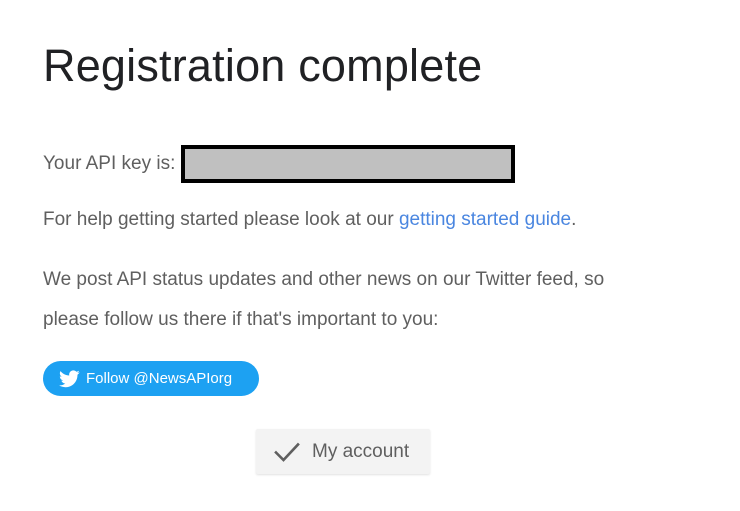  What do you see at coordinates (348, 164) in the screenshot?
I see `api-key-redacted-box` at bounding box center [348, 164].